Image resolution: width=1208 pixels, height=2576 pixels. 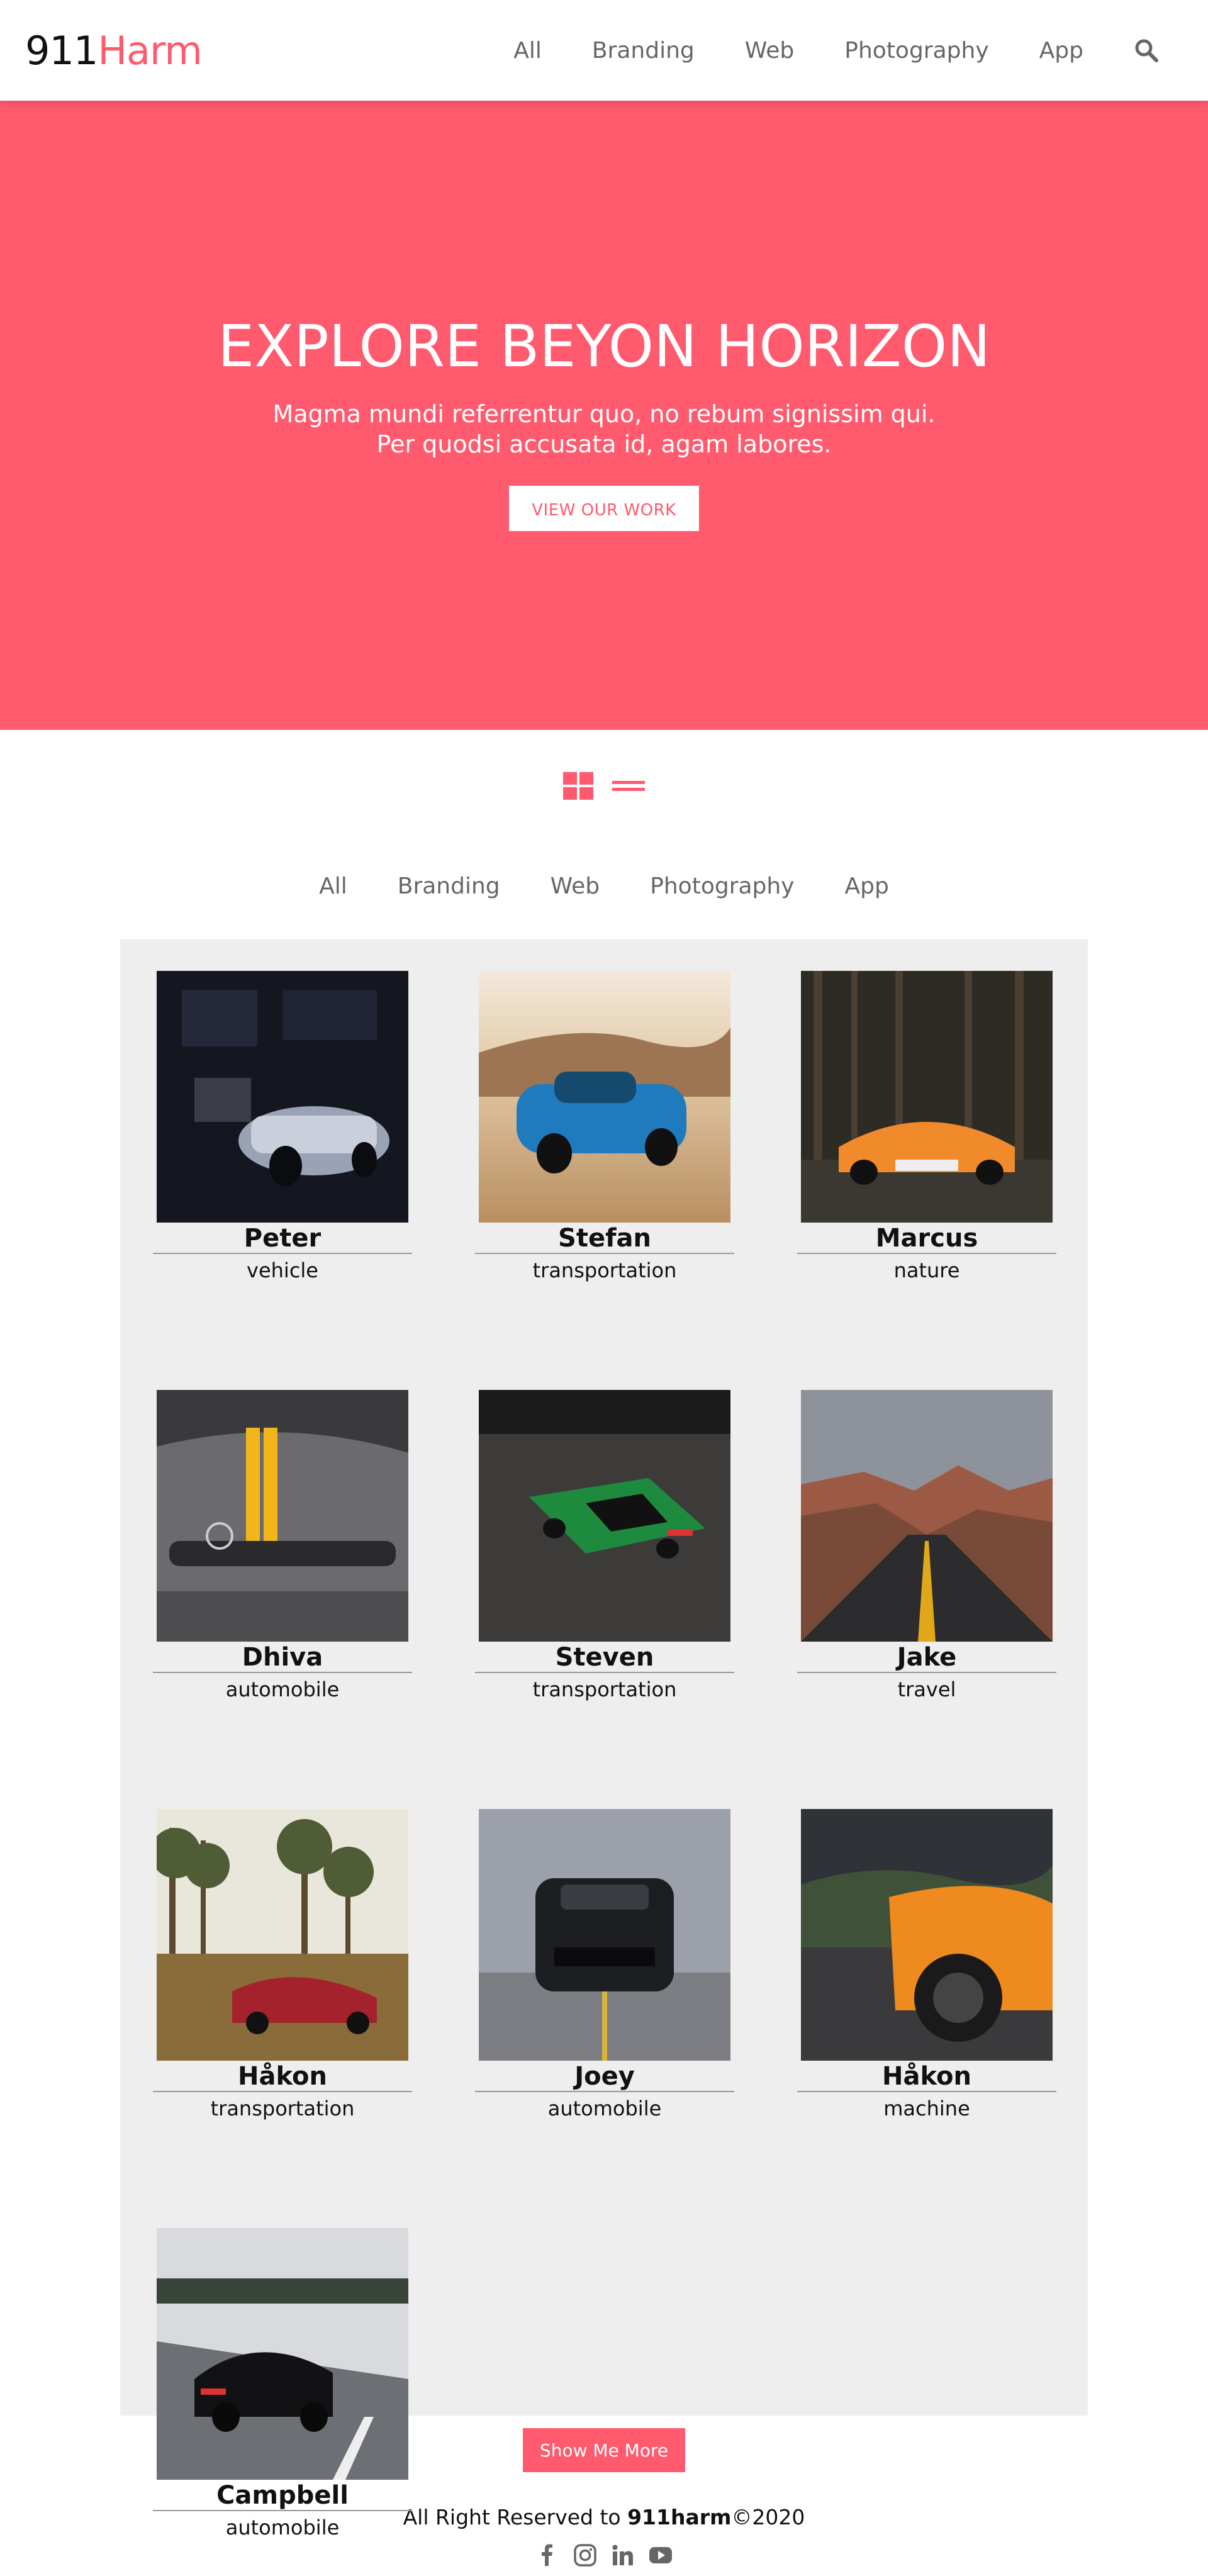 What do you see at coordinates (282, 2495) in the screenshot?
I see `card-title: Campbell` at bounding box center [282, 2495].